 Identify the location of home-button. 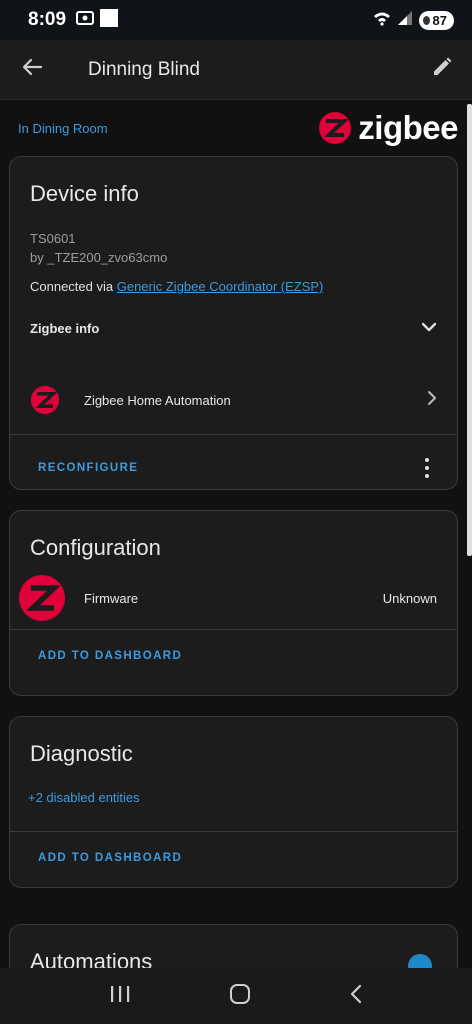
(240, 996).